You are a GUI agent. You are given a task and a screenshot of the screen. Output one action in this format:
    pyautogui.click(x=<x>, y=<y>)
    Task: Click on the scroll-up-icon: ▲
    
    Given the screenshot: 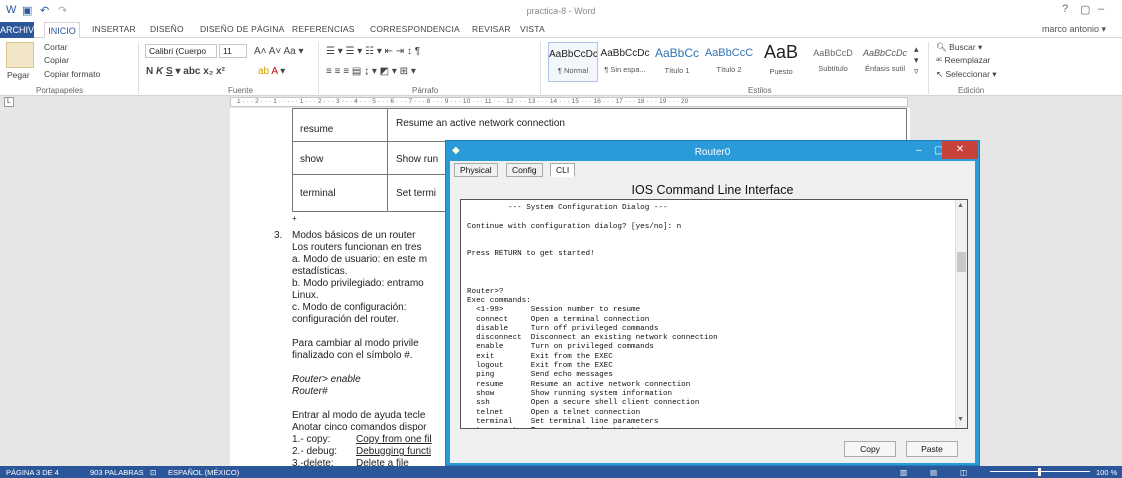 What is the action you would take?
    pyautogui.click(x=960, y=205)
    